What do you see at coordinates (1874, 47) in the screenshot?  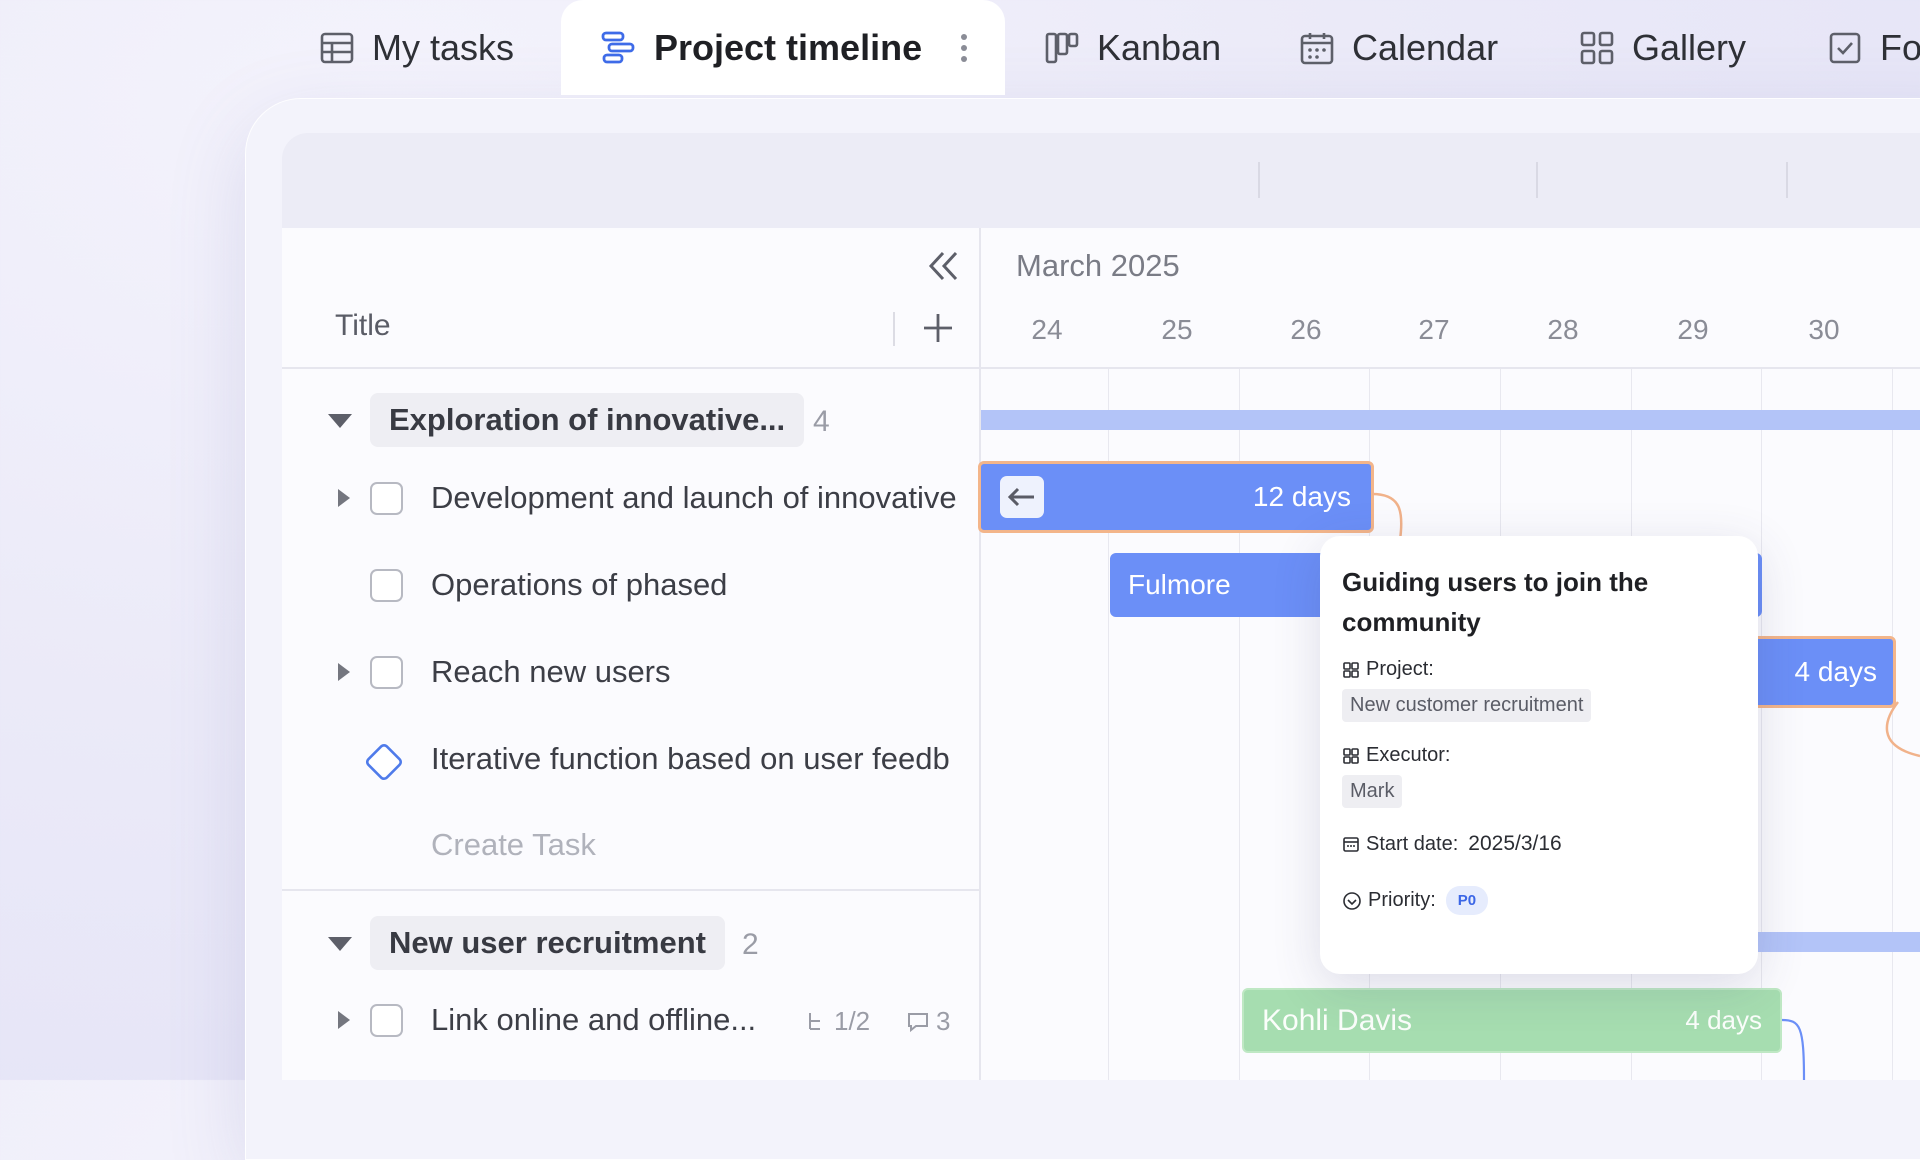 I see `tab-form: Fo` at bounding box center [1874, 47].